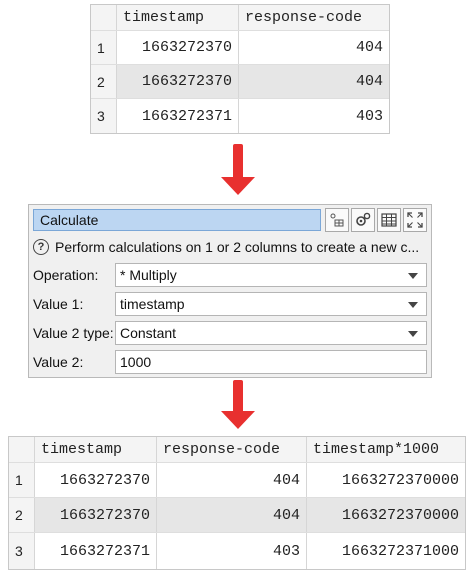 The height and width of the screenshot is (578, 474). I want to click on table-row: 1 1663272370 404 1663272370000, so click(237, 480).